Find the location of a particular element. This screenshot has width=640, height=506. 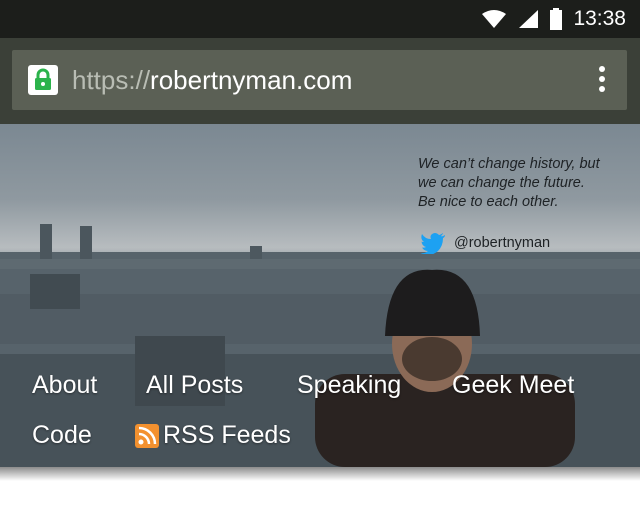

status-bar: 13:38 is located at coordinates (320, 19).